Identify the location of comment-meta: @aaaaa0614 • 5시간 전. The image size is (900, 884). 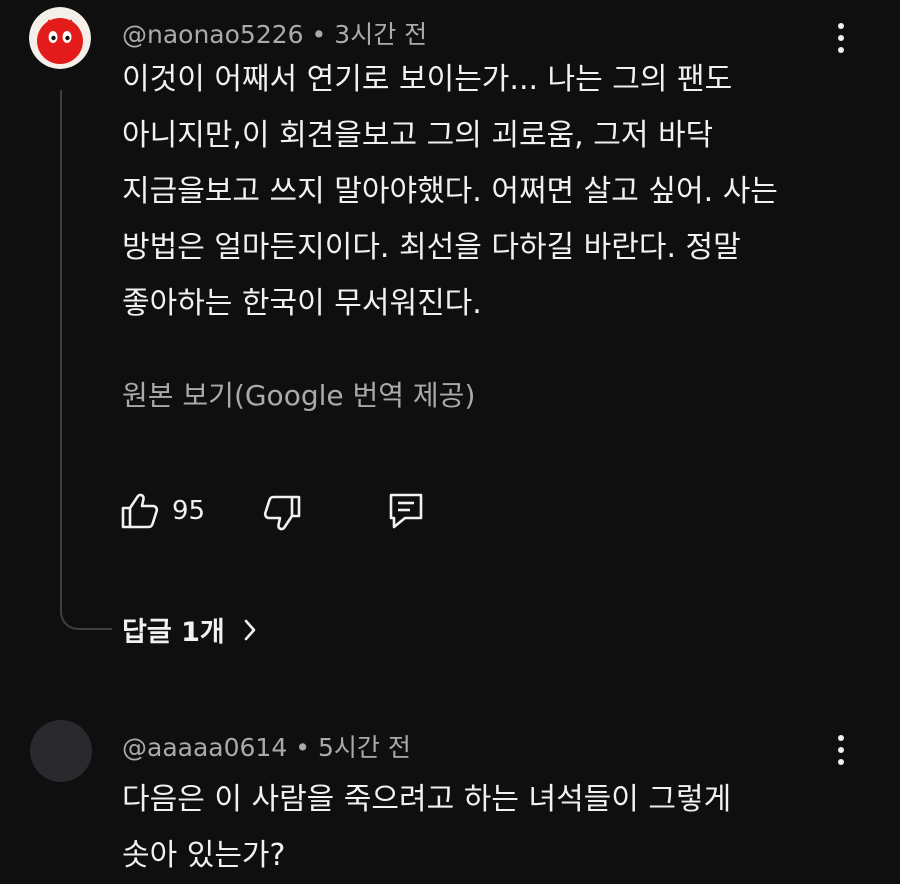
(266, 746).